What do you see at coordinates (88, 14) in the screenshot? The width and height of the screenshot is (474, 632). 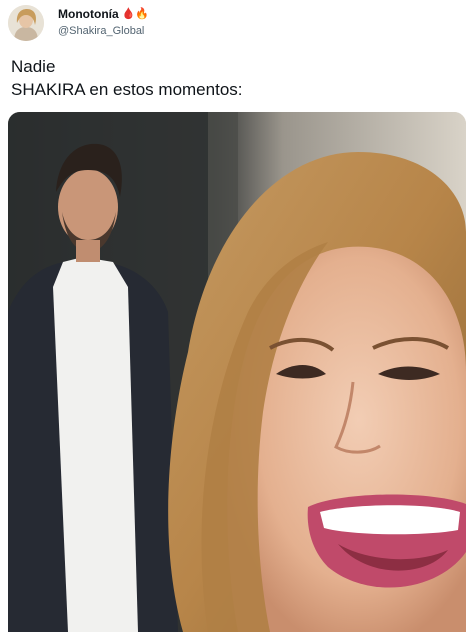 I see `author-display-name: Monotonía` at bounding box center [88, 14].